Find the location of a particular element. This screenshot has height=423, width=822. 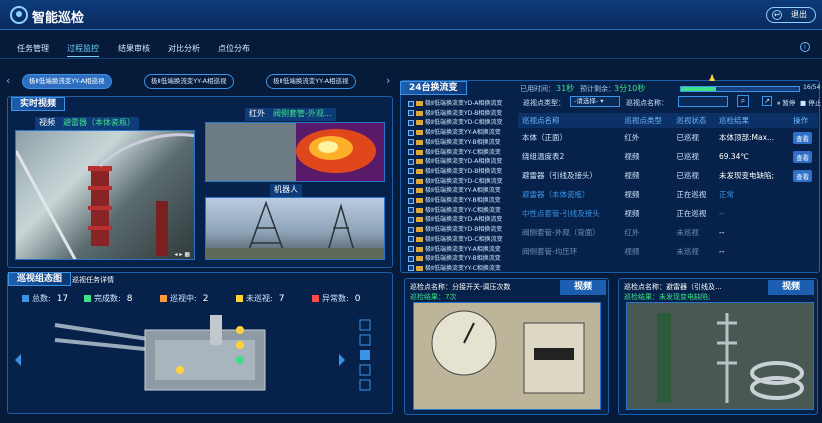

nav-point-distribution: 点位分布 is located at coordinates (234, 48).